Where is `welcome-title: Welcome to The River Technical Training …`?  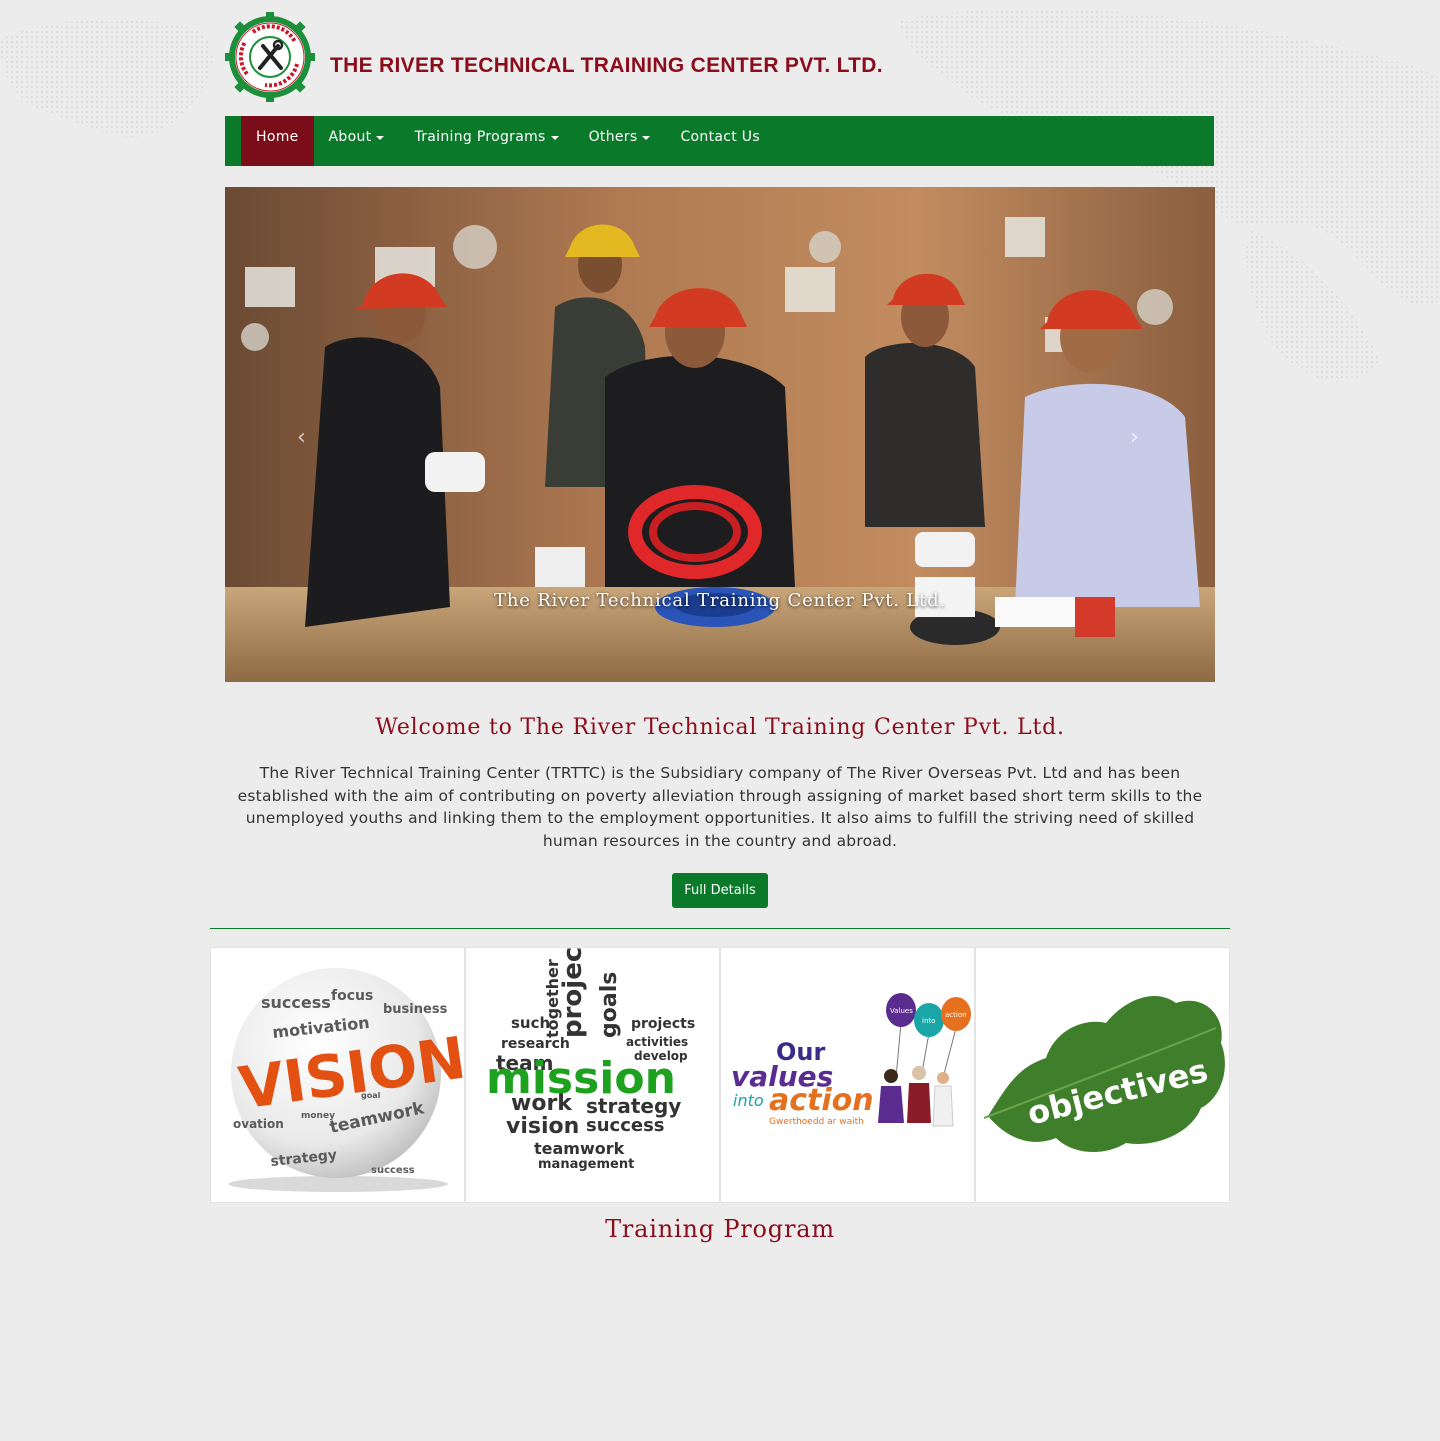
welcome-title: Welcome to The River Technical Training … is located at coordinates (720, 727).